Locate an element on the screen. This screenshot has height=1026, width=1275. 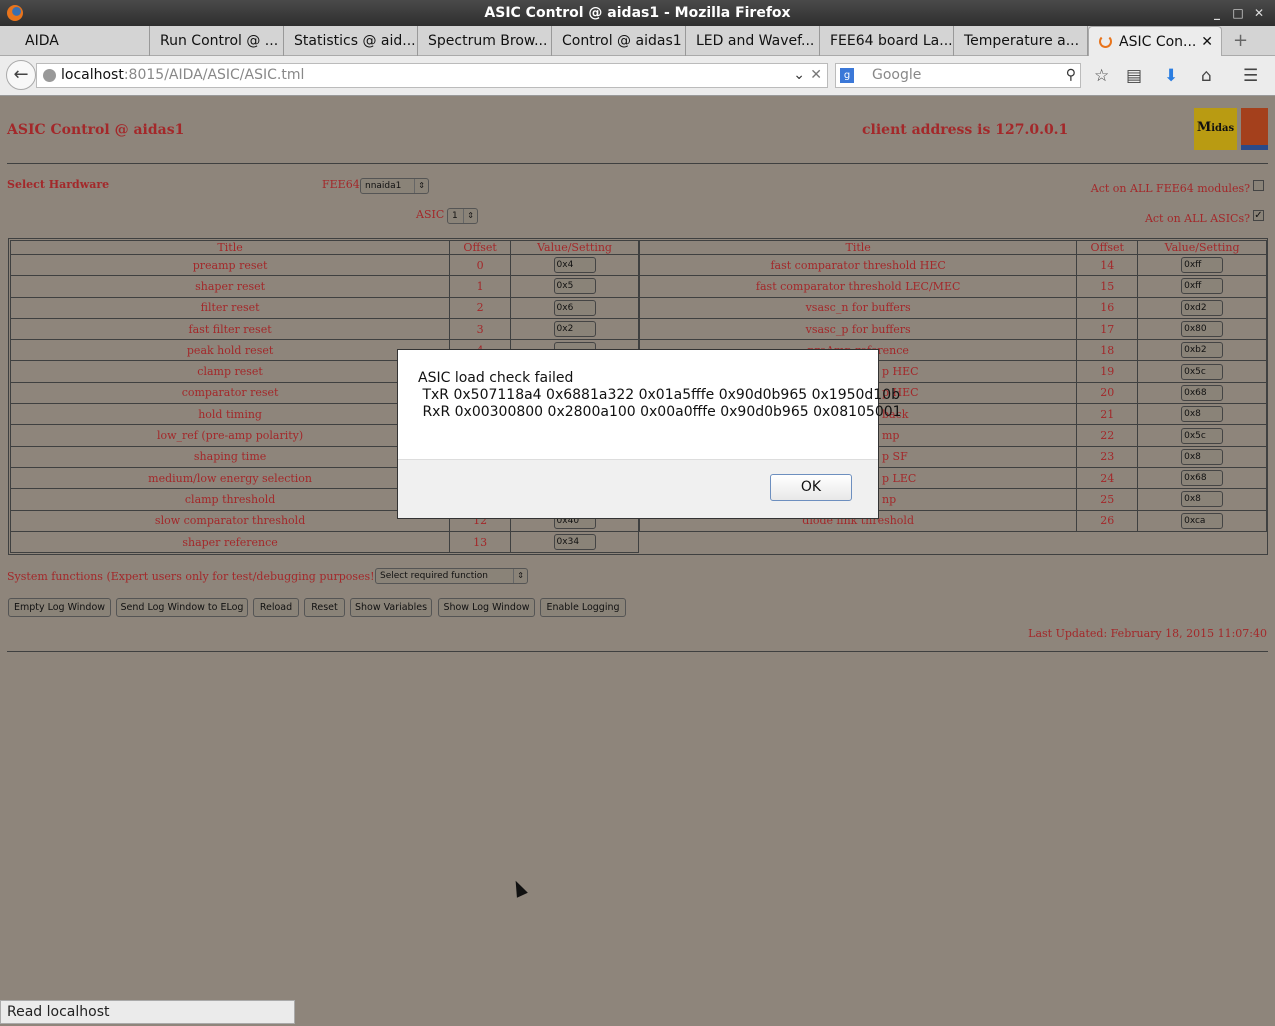
value-input: 0x4 is located at coordinates (574, 265).